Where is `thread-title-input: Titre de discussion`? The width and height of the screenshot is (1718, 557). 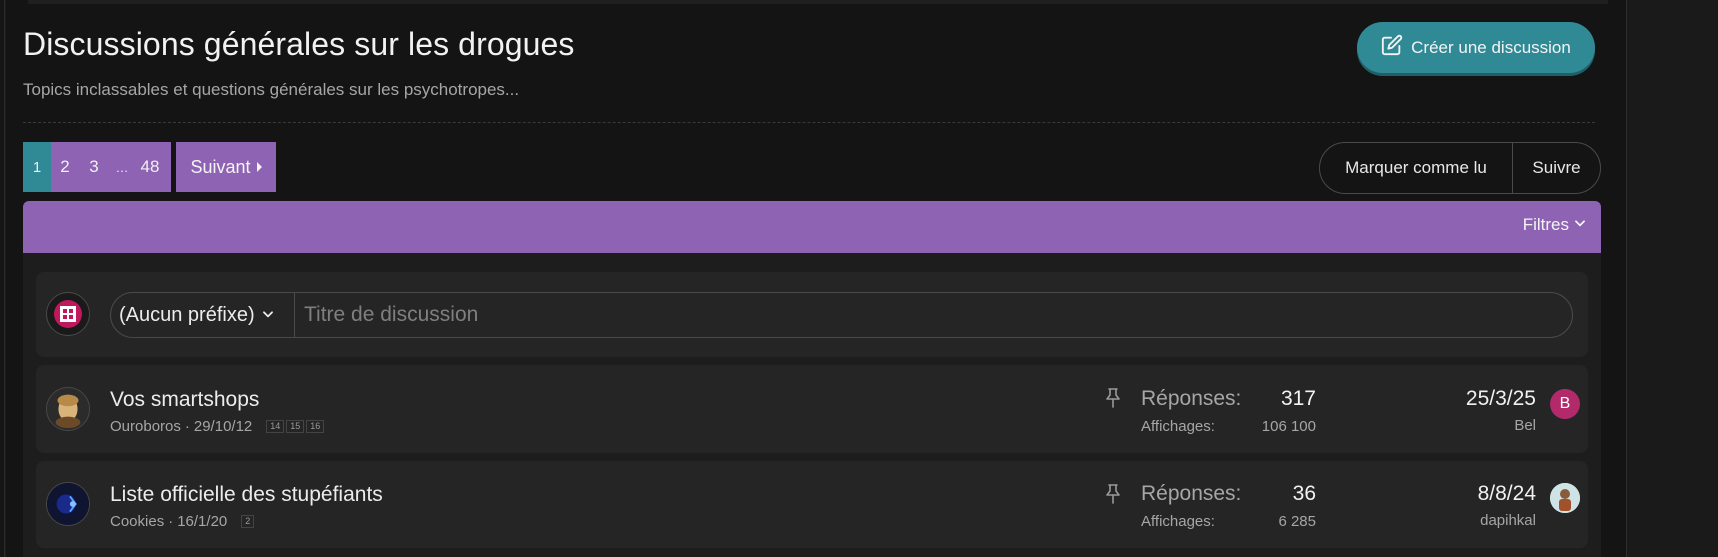 thread-title-input: Titre de discussion is located at coordinates (386, 315).